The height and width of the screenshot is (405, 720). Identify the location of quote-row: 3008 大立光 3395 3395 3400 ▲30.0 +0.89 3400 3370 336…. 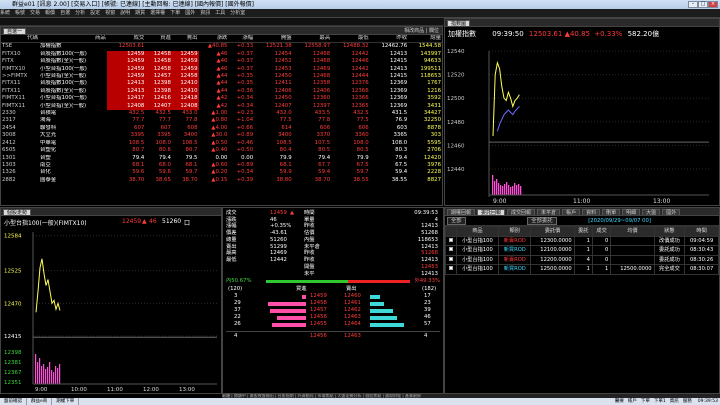
(221, 135).